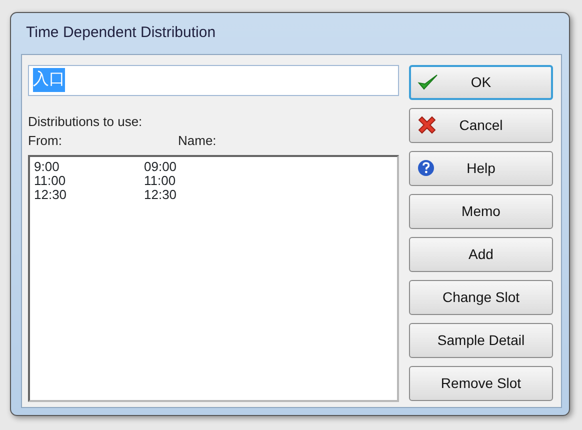  What do you see at coordinates (160, 167) in the screenshot?
I see `list-cell: 09:00` at bounding box center [160, 167].